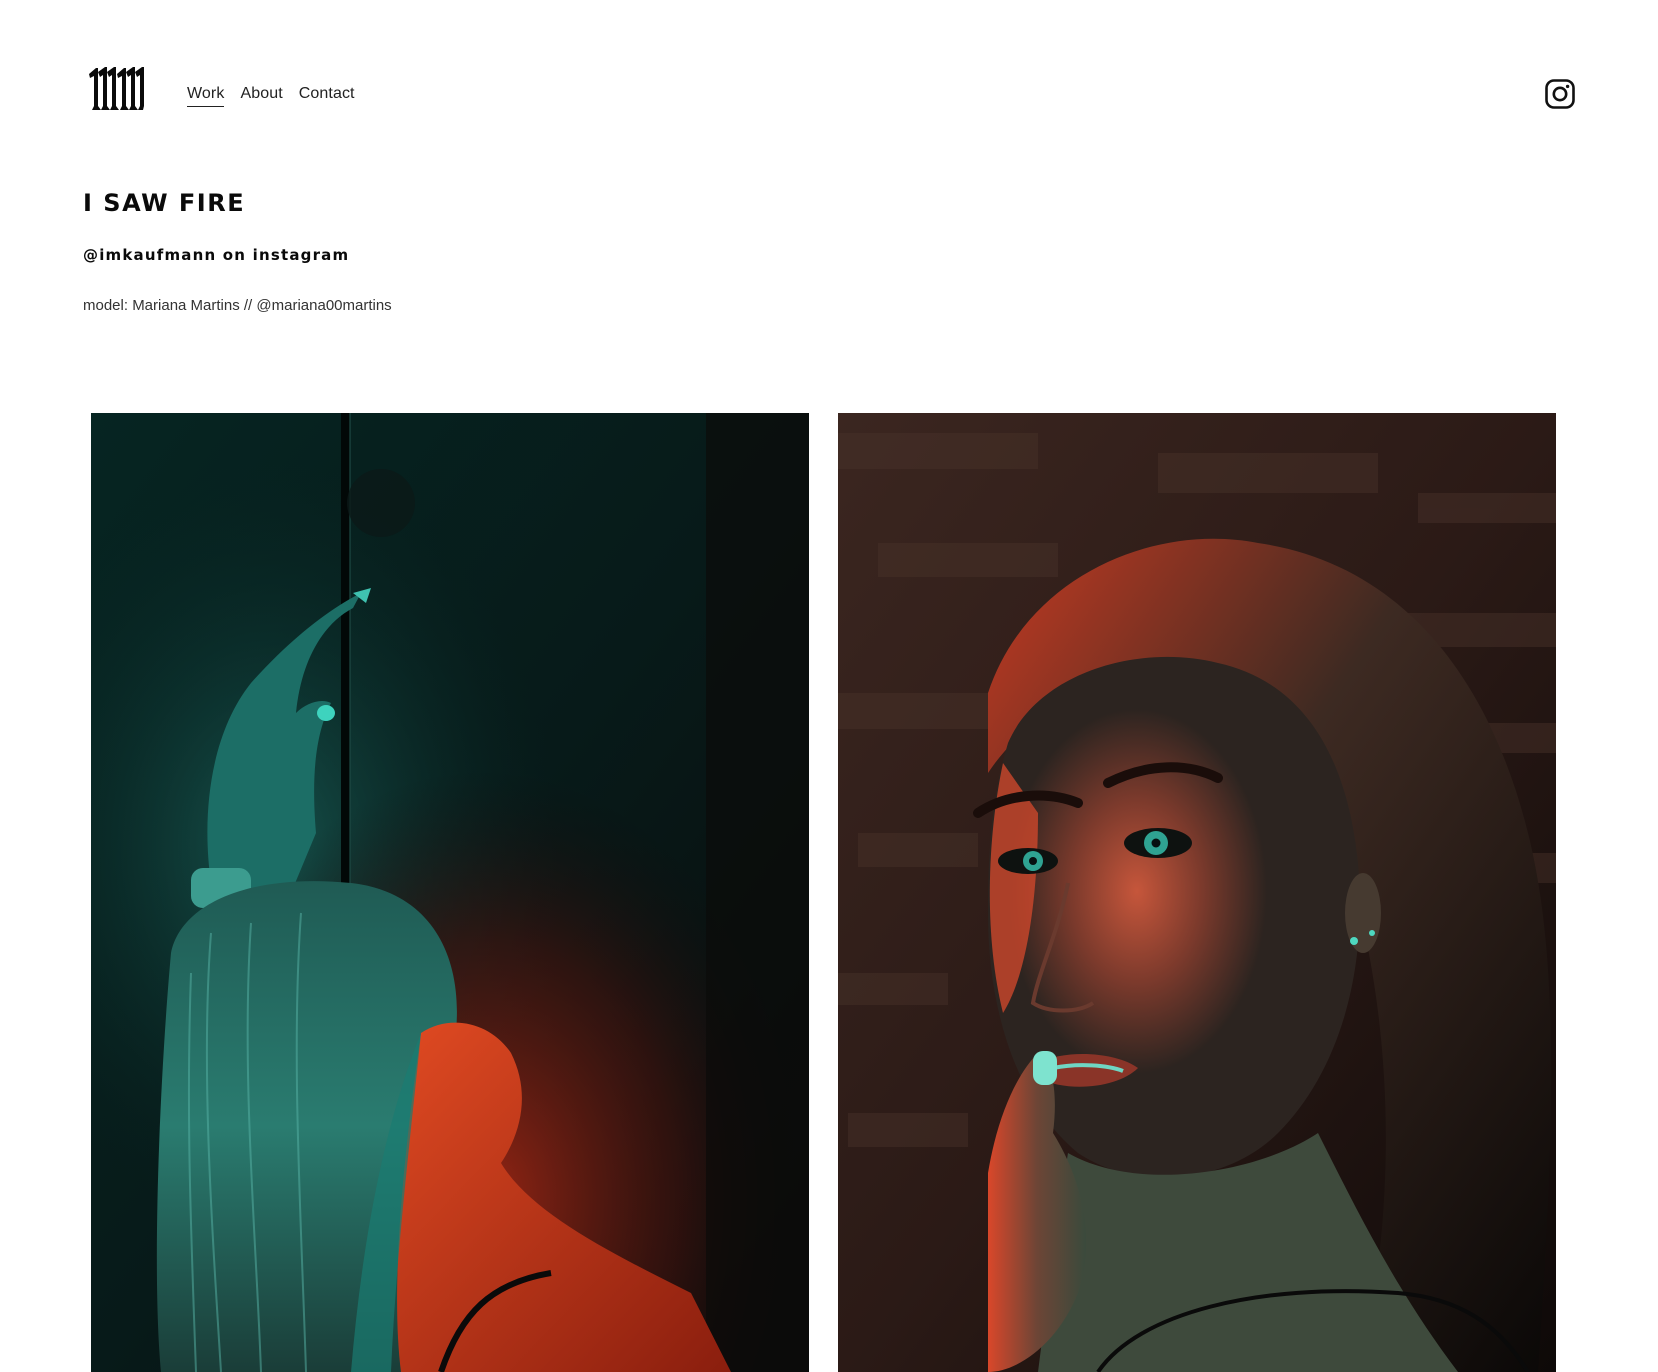  I want to click on nav-contact-link: Contact, so click(327, 95).